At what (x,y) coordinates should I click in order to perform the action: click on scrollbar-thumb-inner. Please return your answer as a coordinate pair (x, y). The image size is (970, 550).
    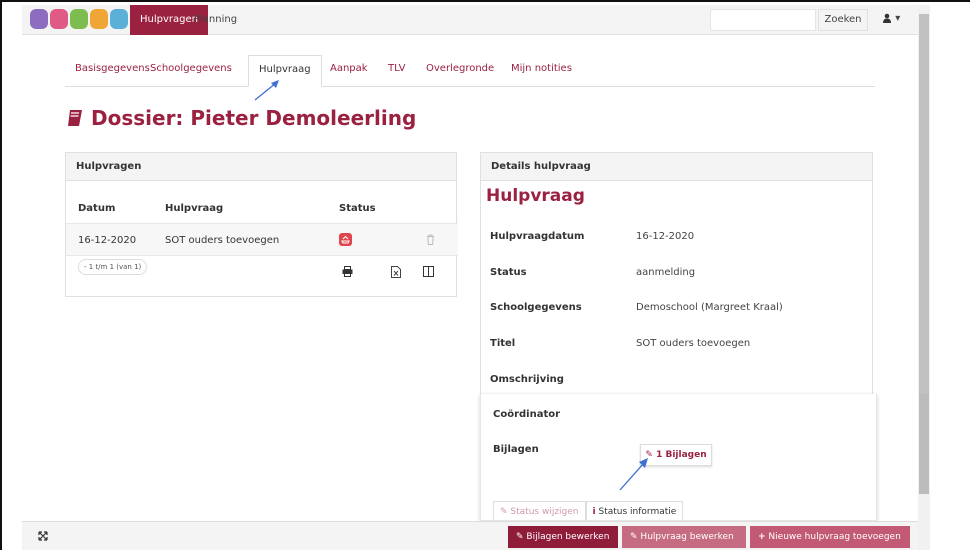
    Looking at the image, I should click on (924, 444).